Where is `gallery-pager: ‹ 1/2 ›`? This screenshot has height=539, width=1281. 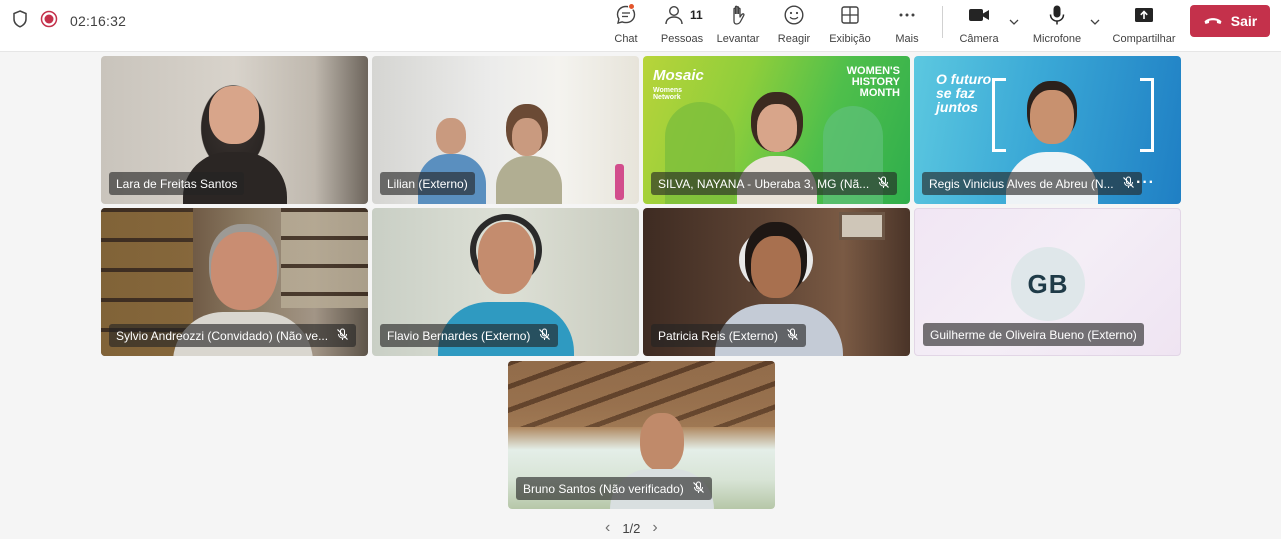
gallery-pager: ‹ 1/2 › is located at coordinates (631, 528).